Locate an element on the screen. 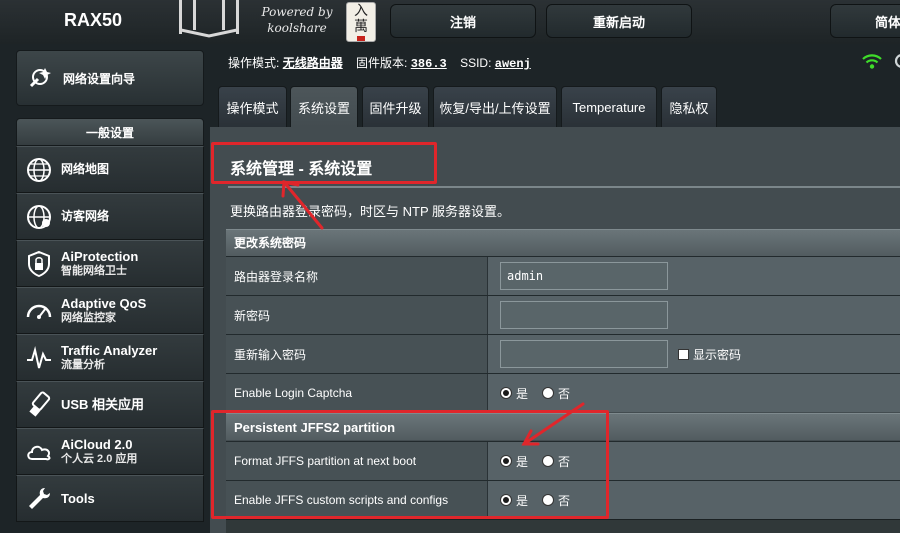 The image size is (900, 533). speedometer-icon is located at coordinates (39, 311).